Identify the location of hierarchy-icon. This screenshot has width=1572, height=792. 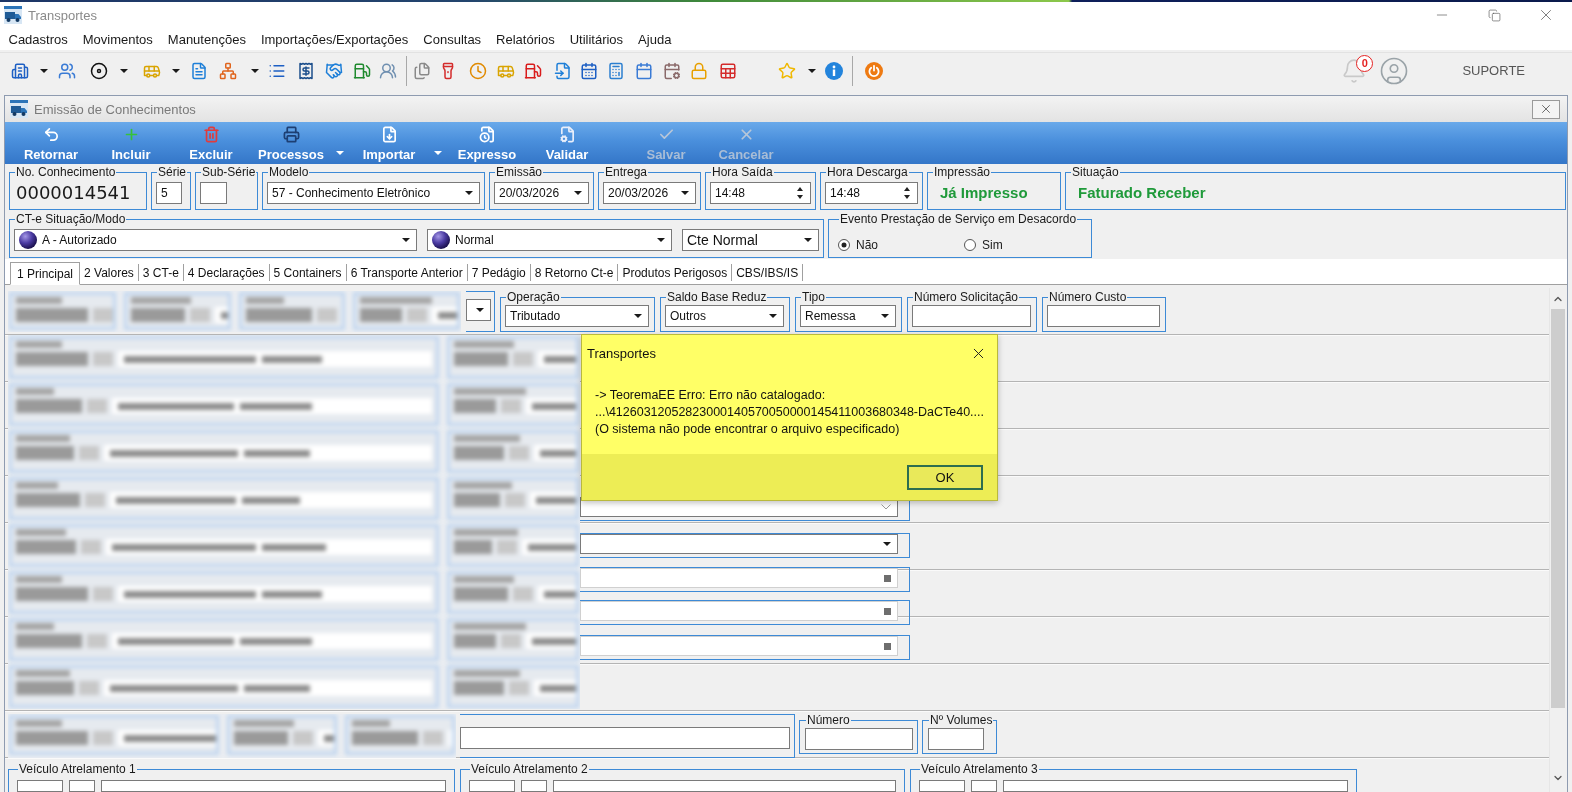
(228, 70).